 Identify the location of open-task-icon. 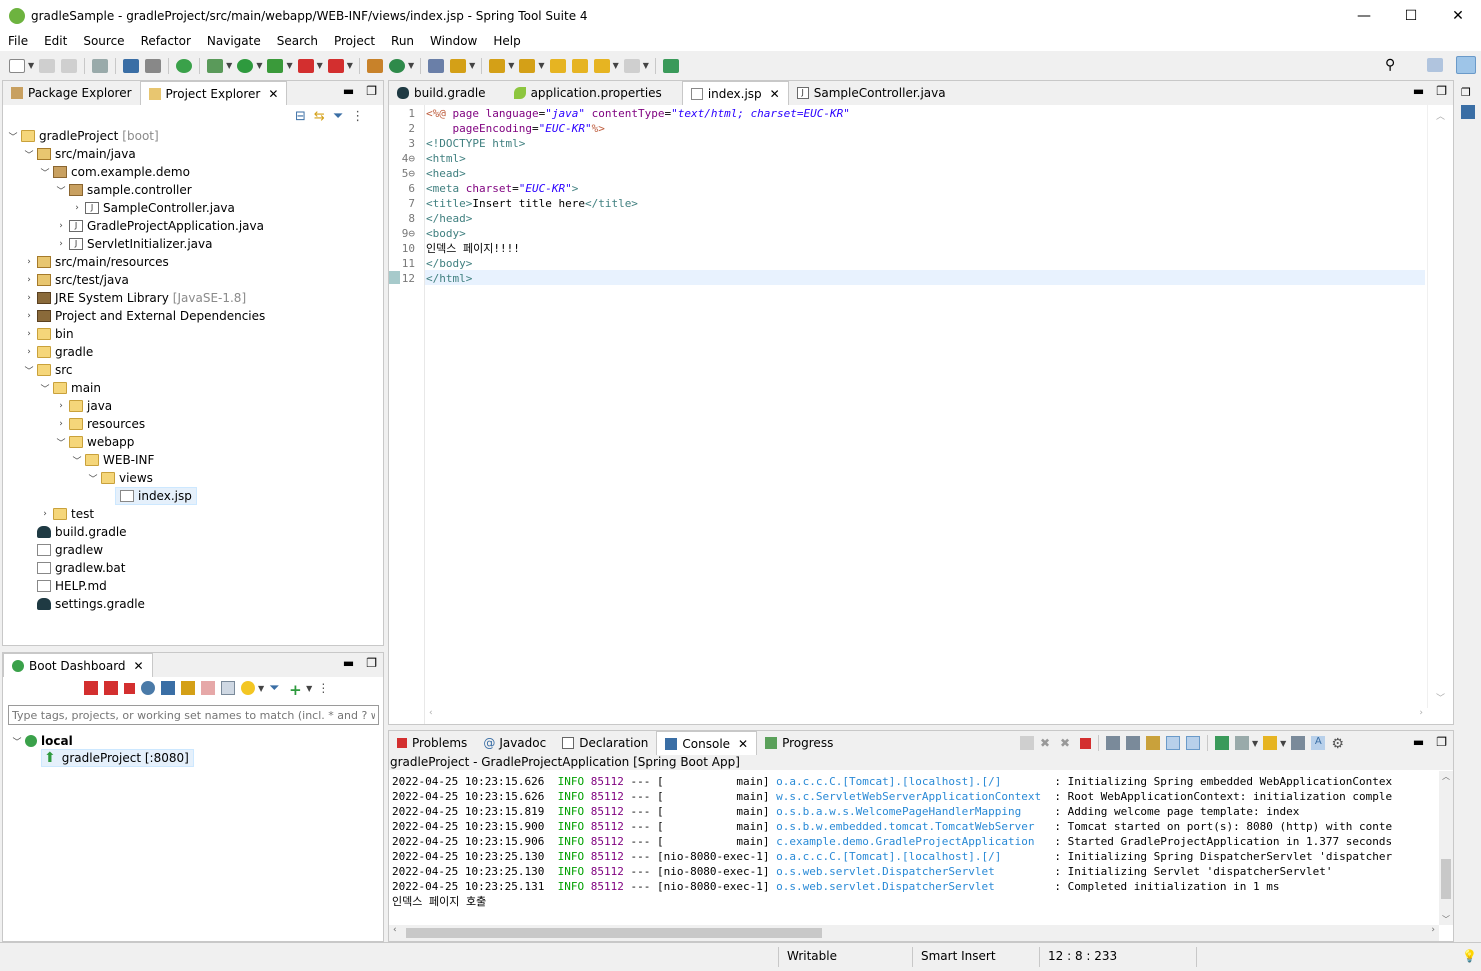
(458, 65).